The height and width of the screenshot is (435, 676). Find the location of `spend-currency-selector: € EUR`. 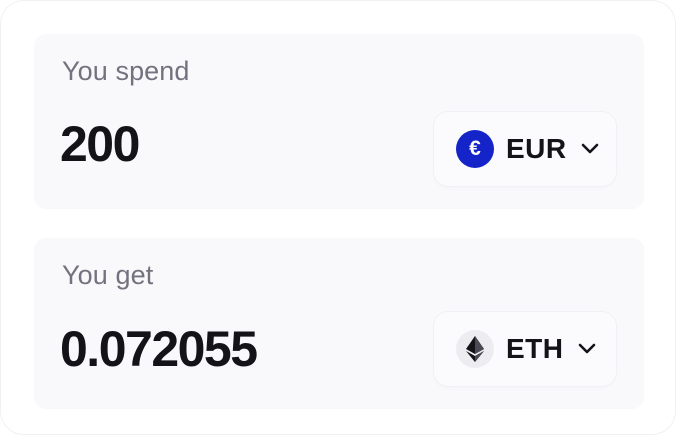

spend-currency-selector: € EUR is located at coordinates (525, 149).